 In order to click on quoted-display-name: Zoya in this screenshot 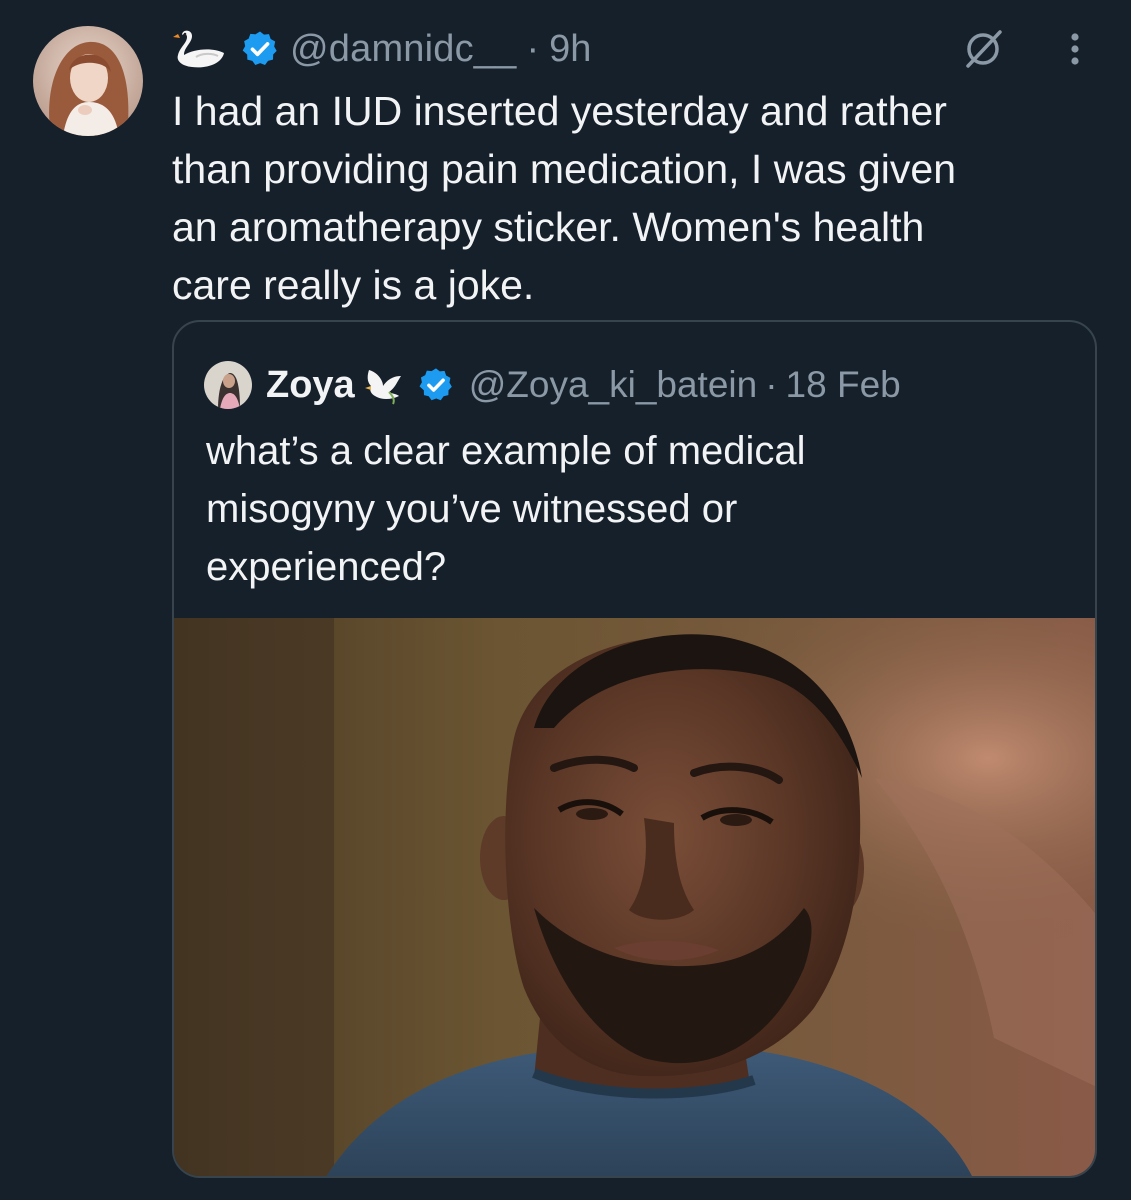, I will do `click(310, 385)`.